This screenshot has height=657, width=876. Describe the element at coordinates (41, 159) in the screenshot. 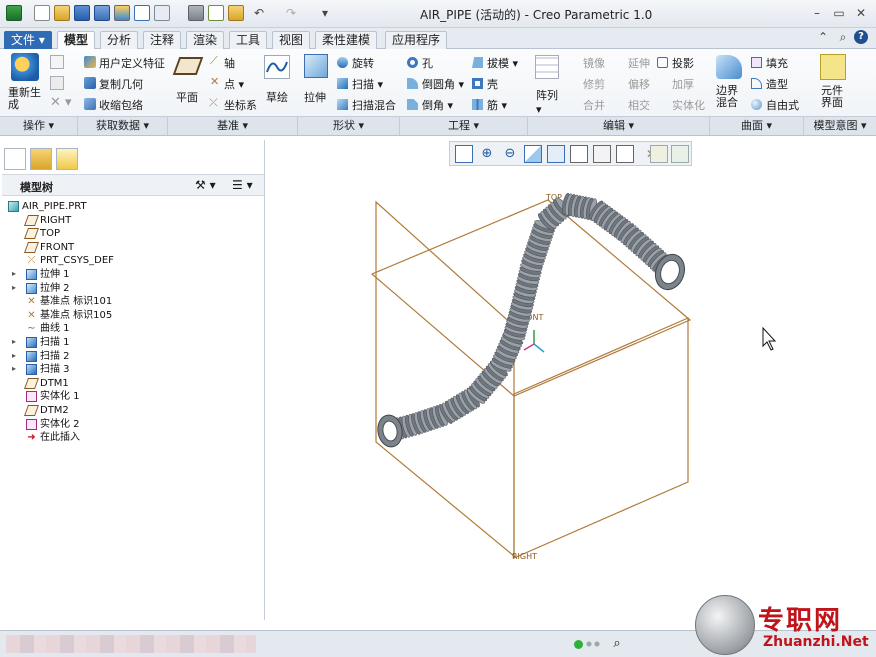

I see `folder-browser-tab-icon` at that location.